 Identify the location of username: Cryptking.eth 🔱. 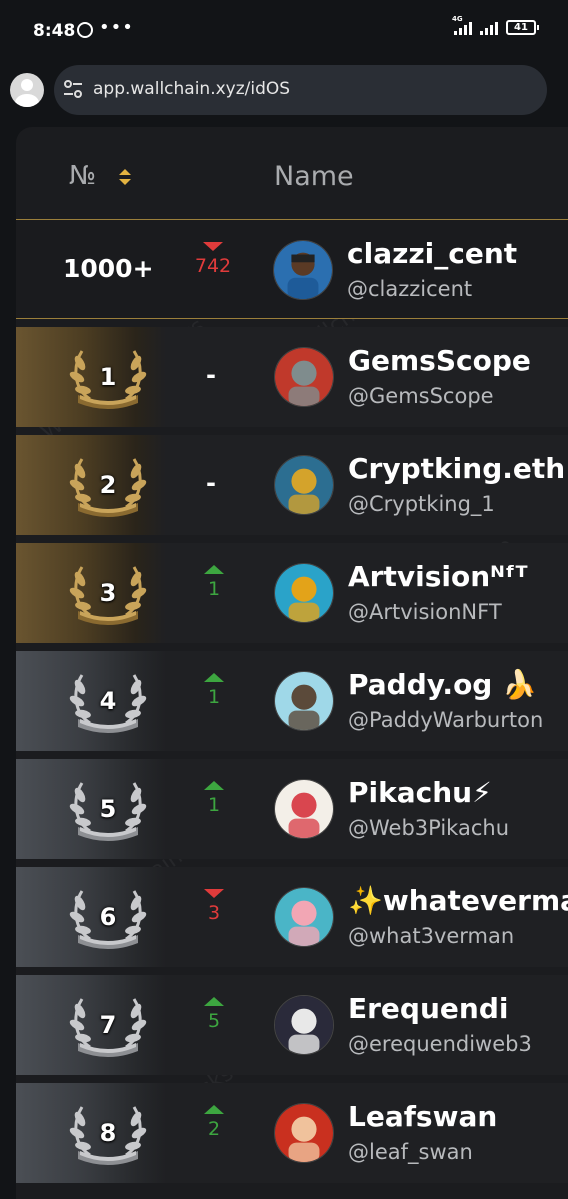
(458, 468).